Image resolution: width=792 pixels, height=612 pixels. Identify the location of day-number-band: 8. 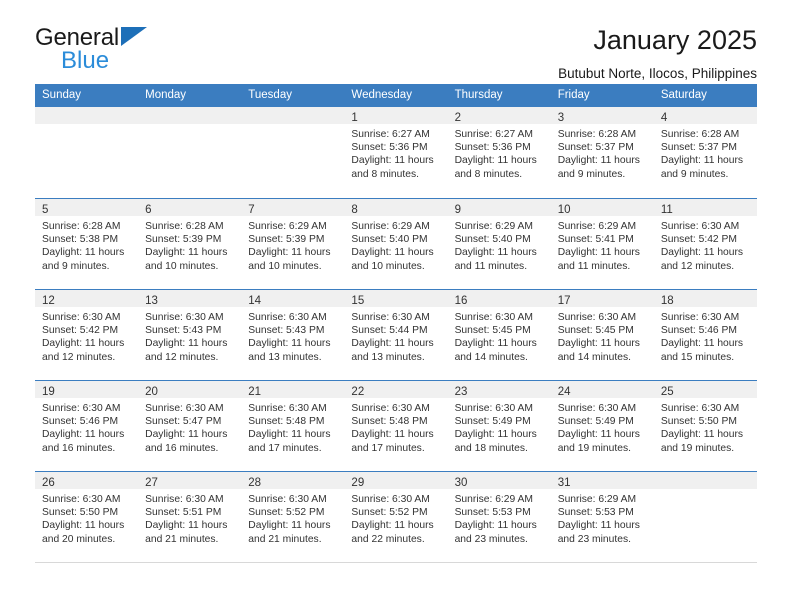
(396, 207).